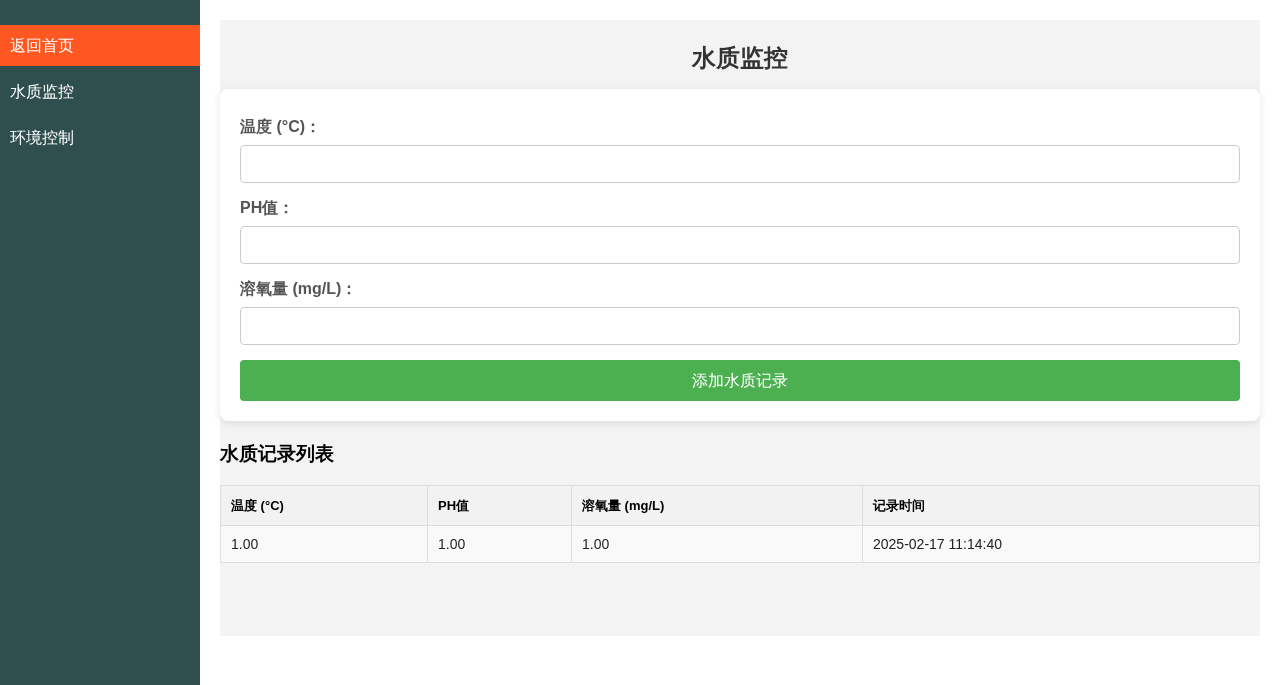  What do you see at coordinates (281, 127) in the screenshot?
I see `field-label: 温度 (°C)：` at bounding box center [281, 127].